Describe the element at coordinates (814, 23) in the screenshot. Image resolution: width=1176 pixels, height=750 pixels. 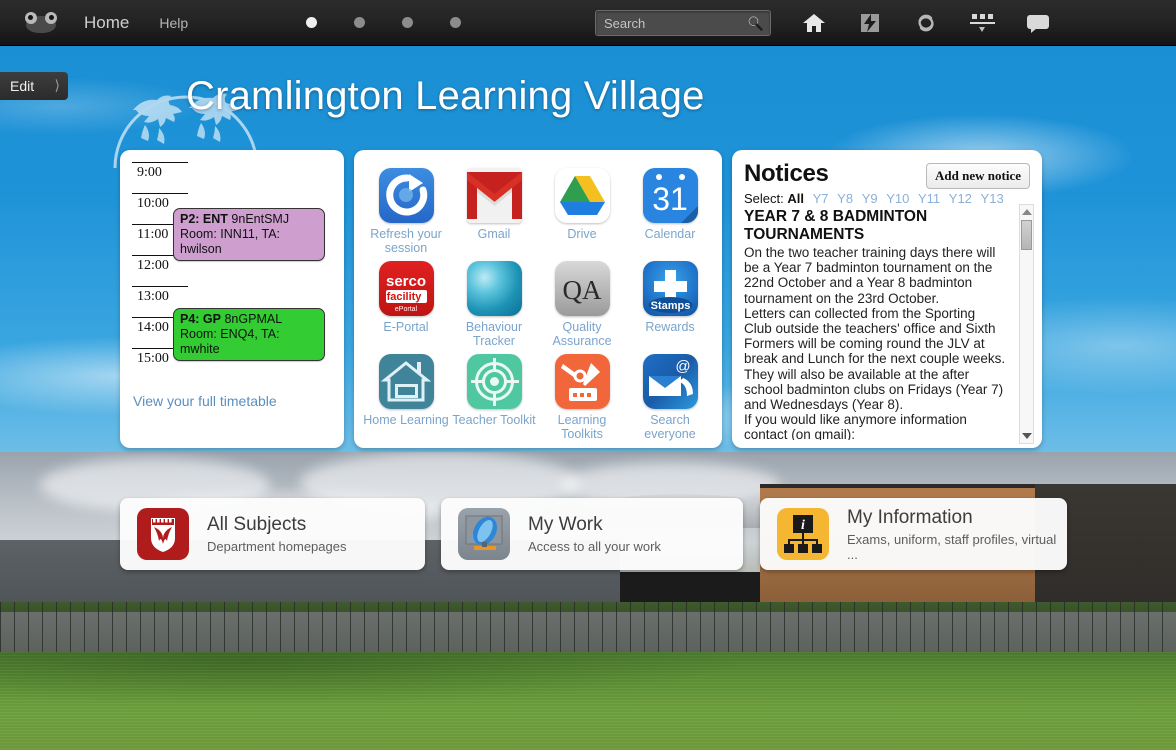
I see `home-icon` at that location.